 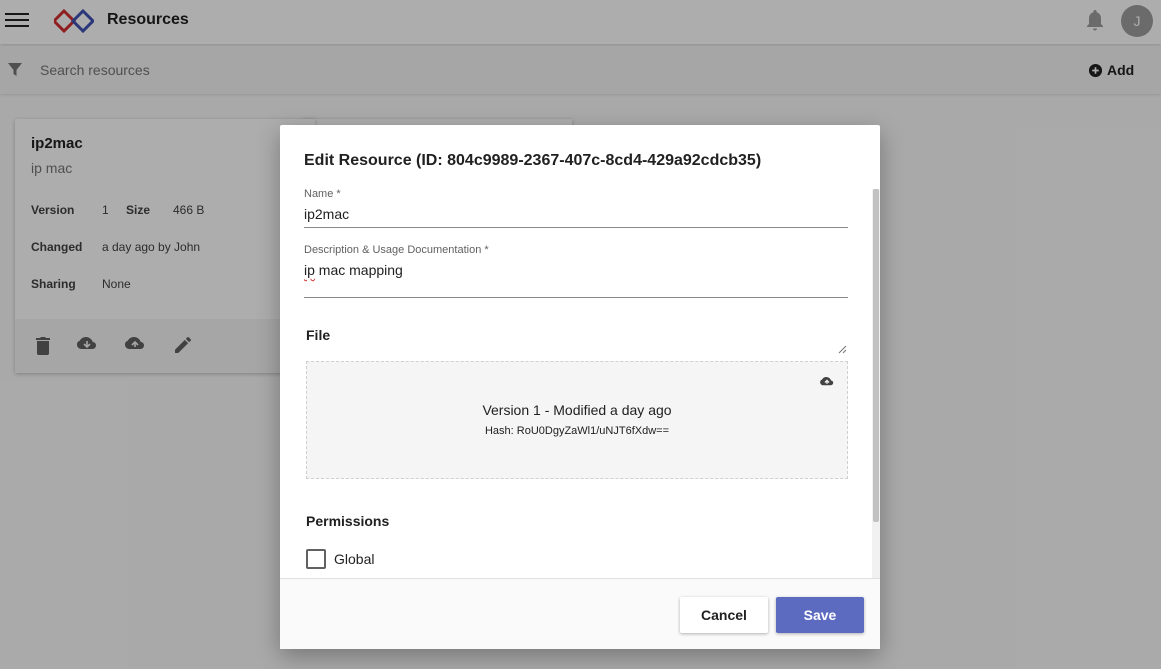 What do you see at coordinates (358, 270) in the screenshot?
I see `description-text: mac mapping` at bounding box center [358, 270].